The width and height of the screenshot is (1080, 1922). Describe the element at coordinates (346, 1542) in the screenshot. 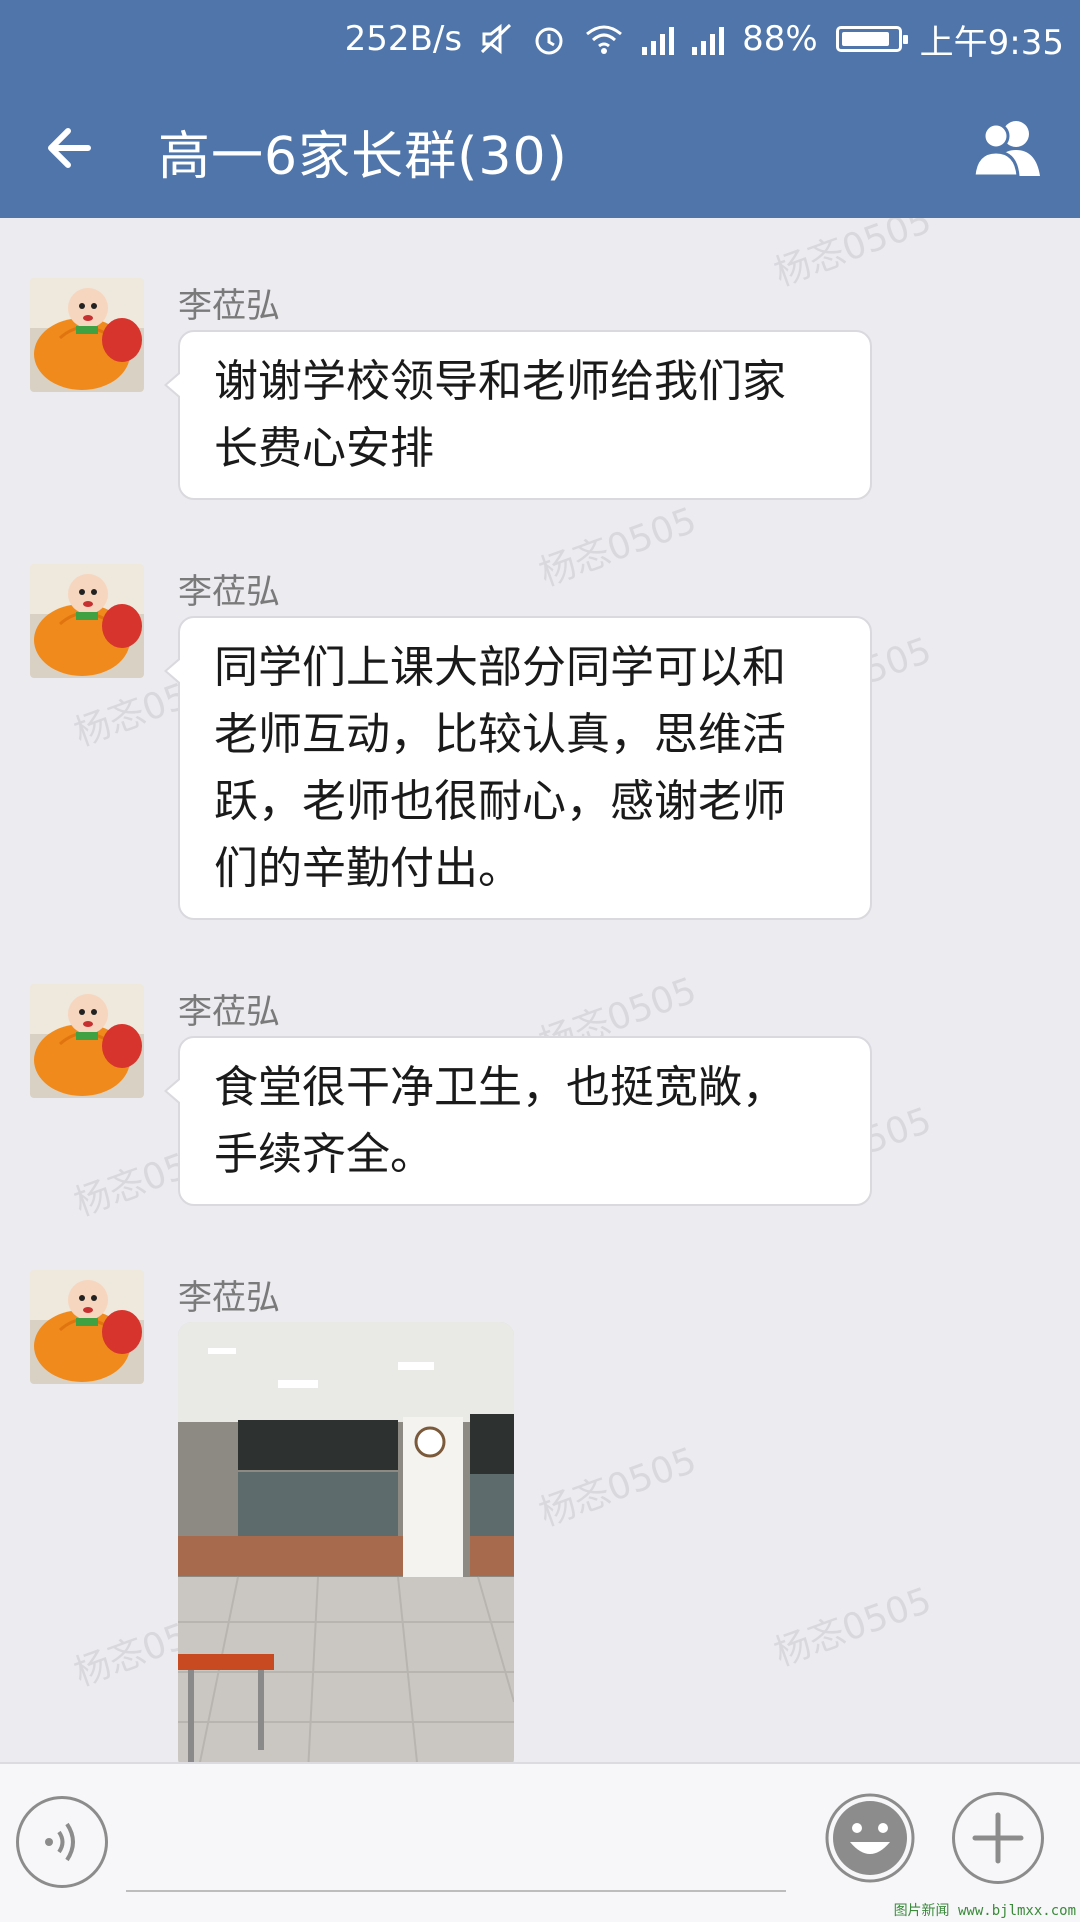

I see `message-photo` at that location.